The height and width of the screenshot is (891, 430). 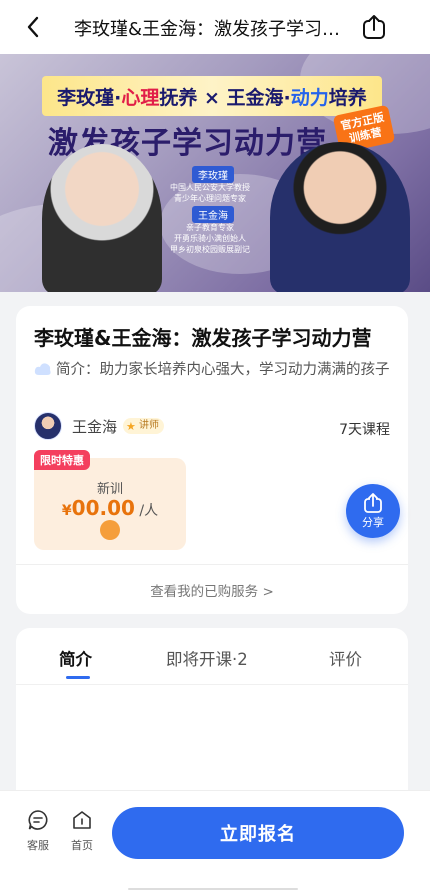 What do you see at coordinates (214, 29) in the screenshot?
I see `page-title: 李玫瑾&王金海：激发孩子学习动力营` at bounding box center [214, 29].